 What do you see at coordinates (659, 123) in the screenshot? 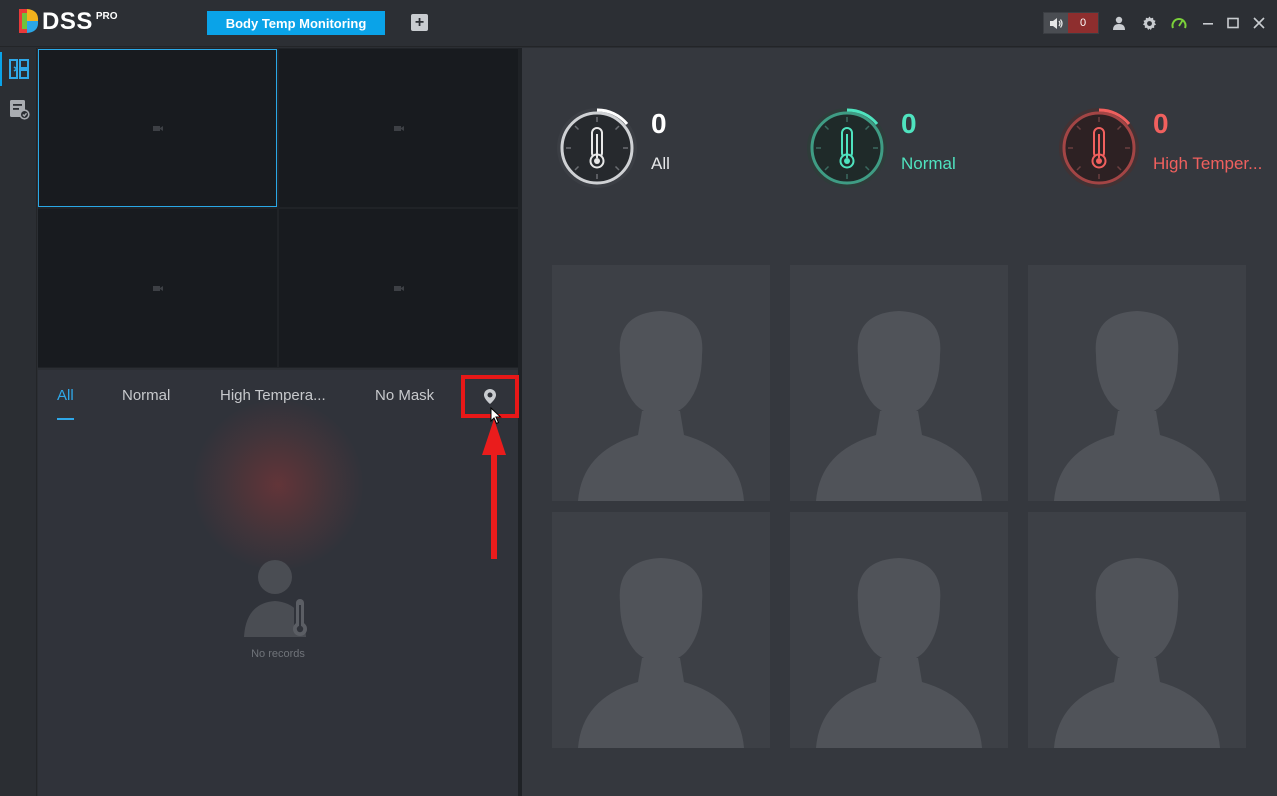
I see `stat-all-count: 0` at bounding box center [659, 123].